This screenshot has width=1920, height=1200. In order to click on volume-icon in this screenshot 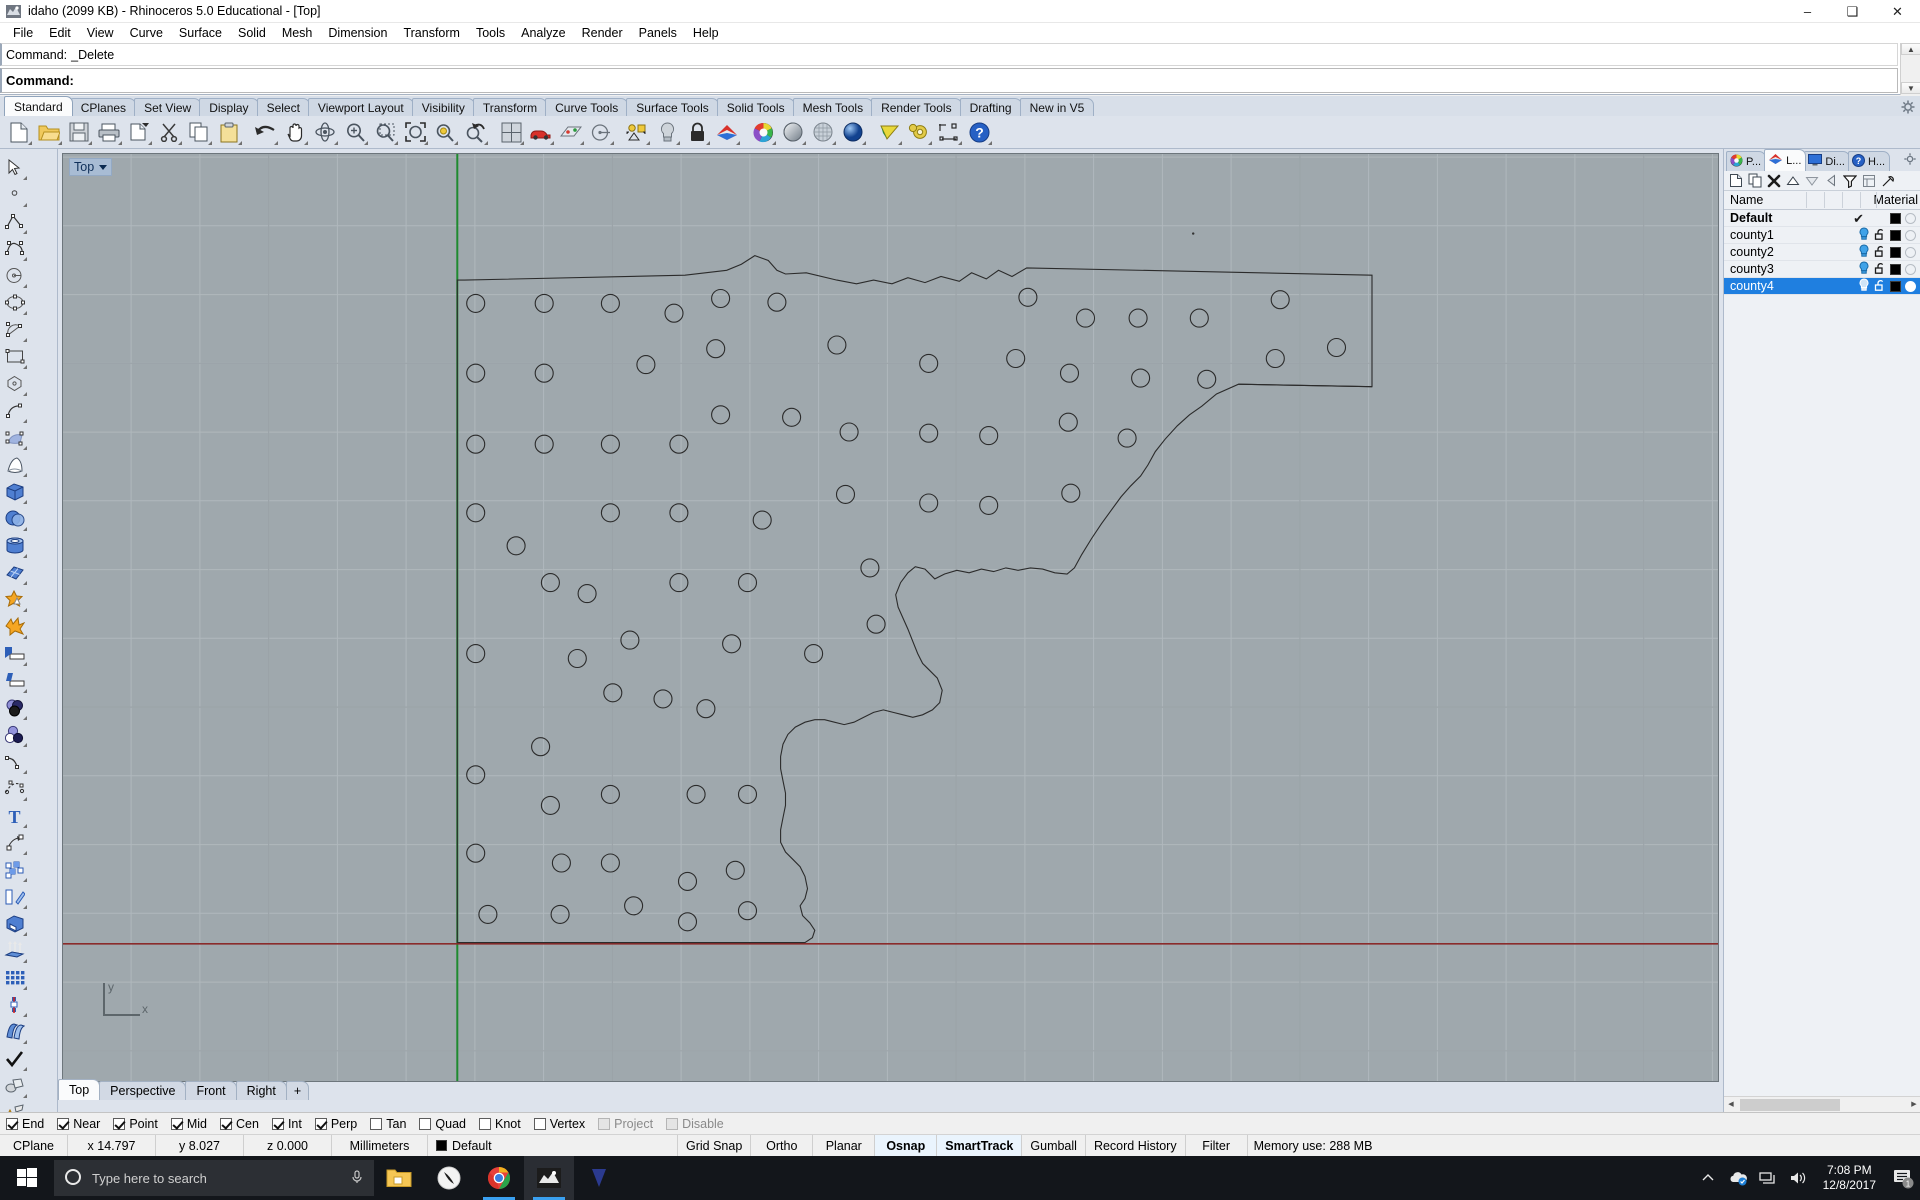, I will do `click(1798, 1178)`.